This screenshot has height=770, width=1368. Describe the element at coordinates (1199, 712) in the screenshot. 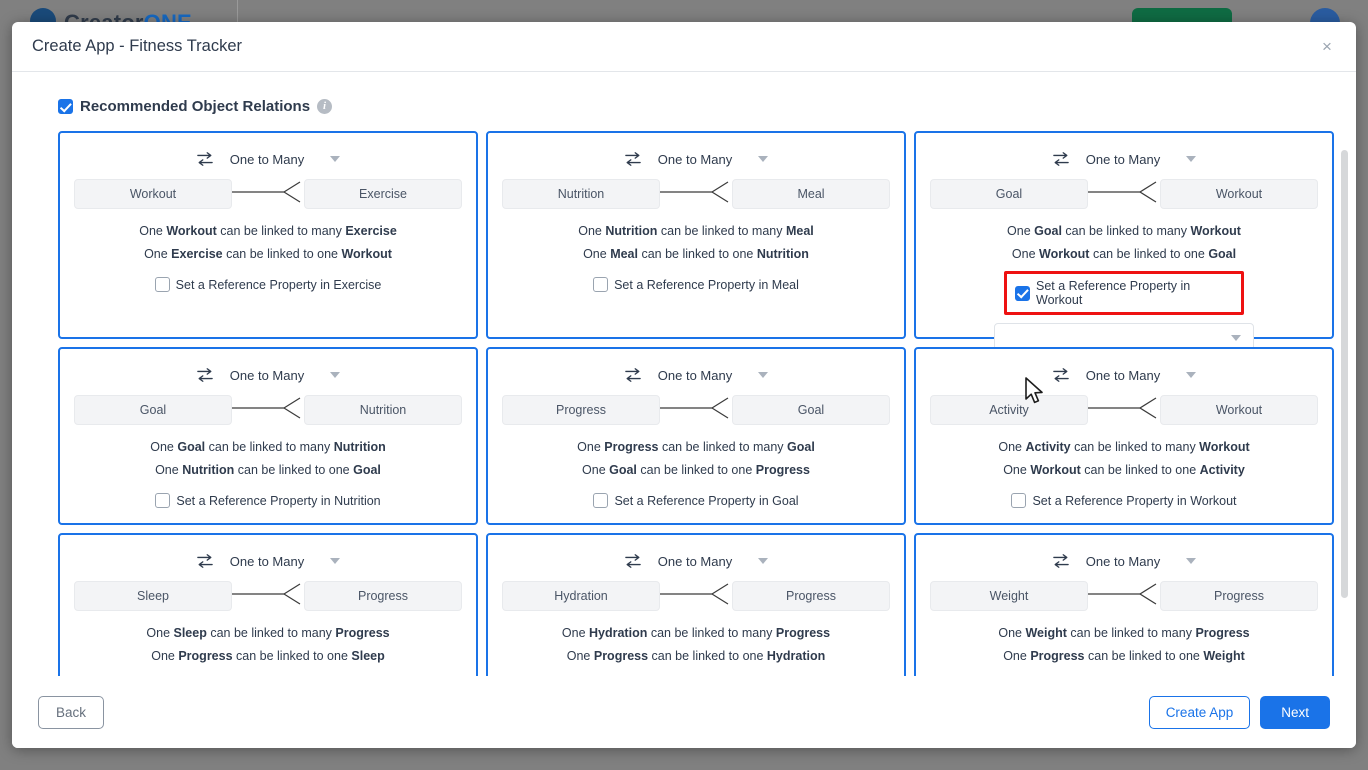

I see `create-app-button: Create App` at that location.